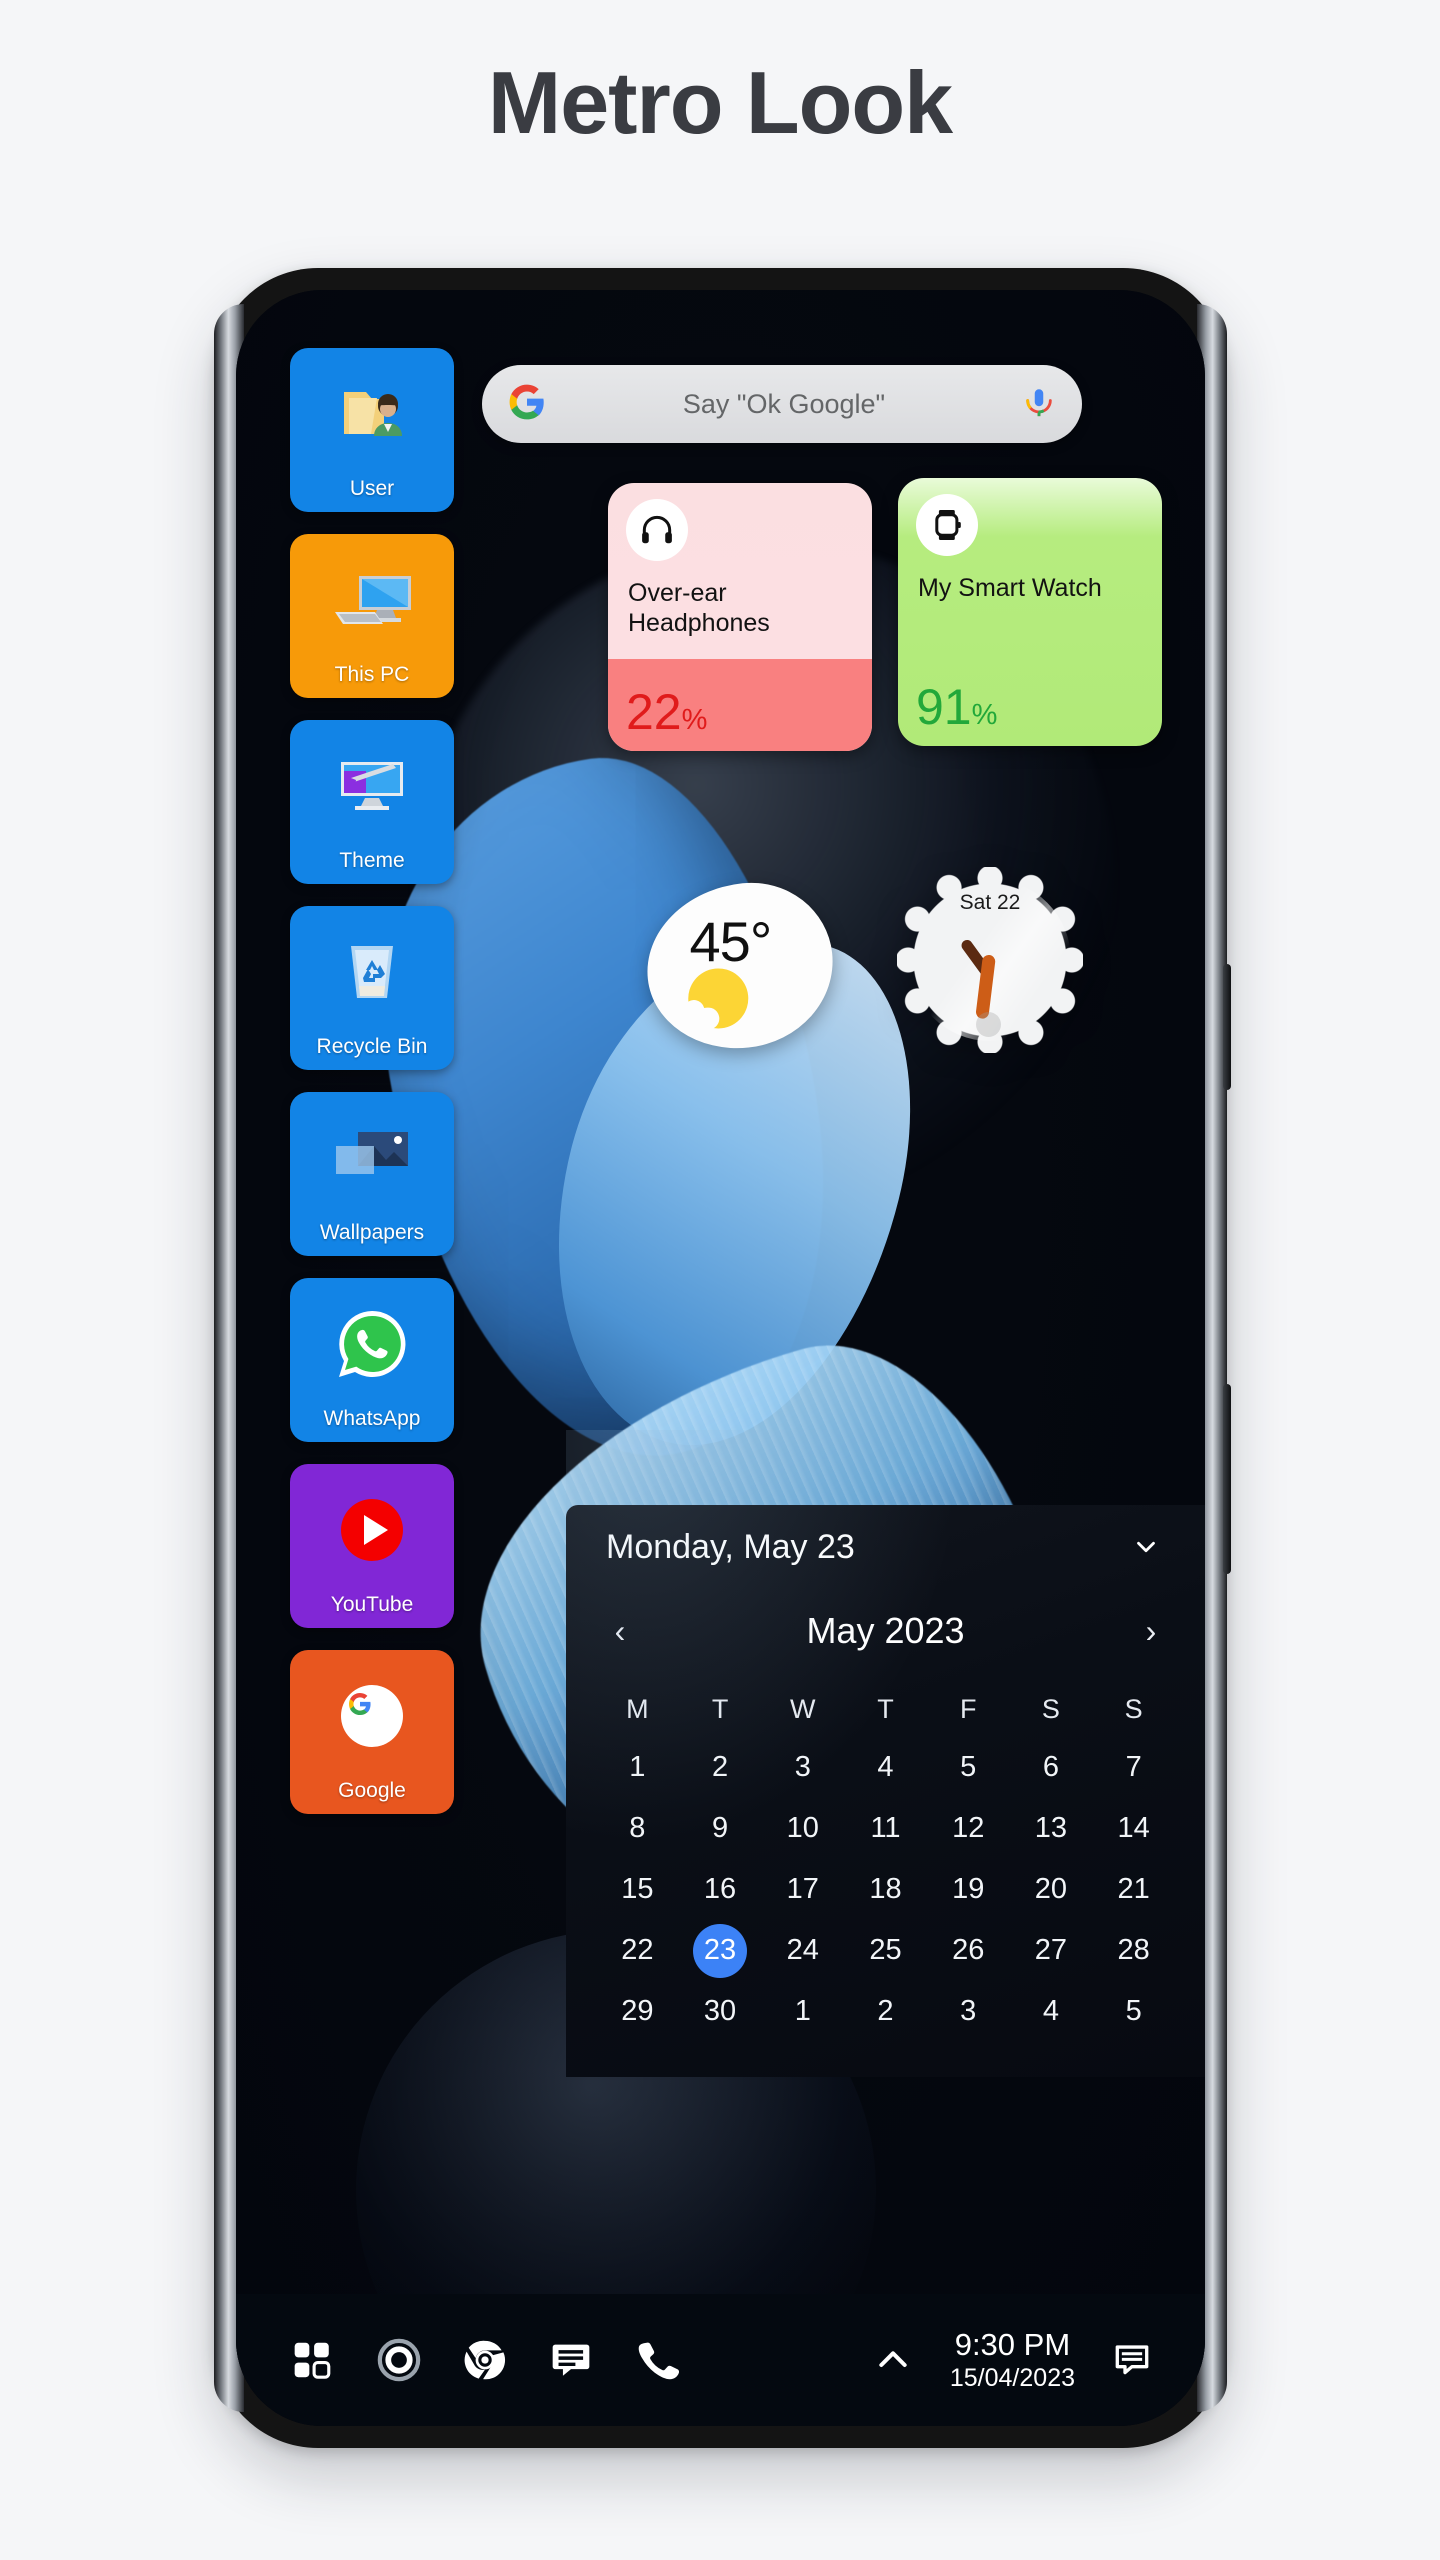 This screenshot has width=1440, height=2560. What do you see at coordinates (1227, 1479) in the screenshot?
I see `volume-button` at bounding box center [1227, 1479].